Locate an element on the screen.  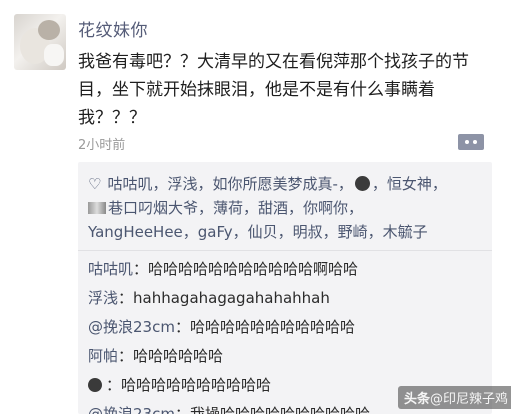
comment-author: 阿帕 is located at coordinates (103, 356).